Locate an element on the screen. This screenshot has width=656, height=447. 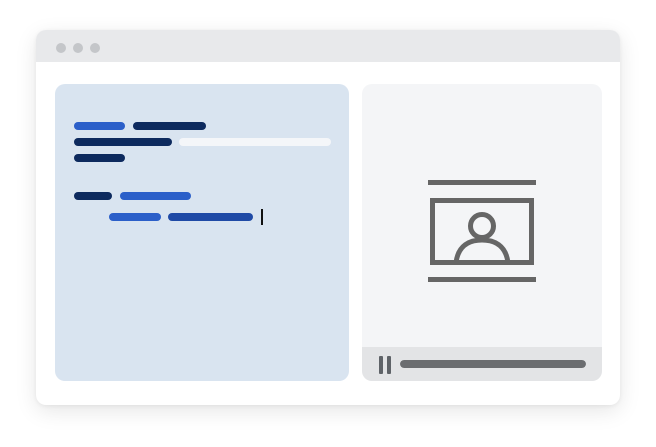
video-progress-fill is located at coordinates (493, 364).